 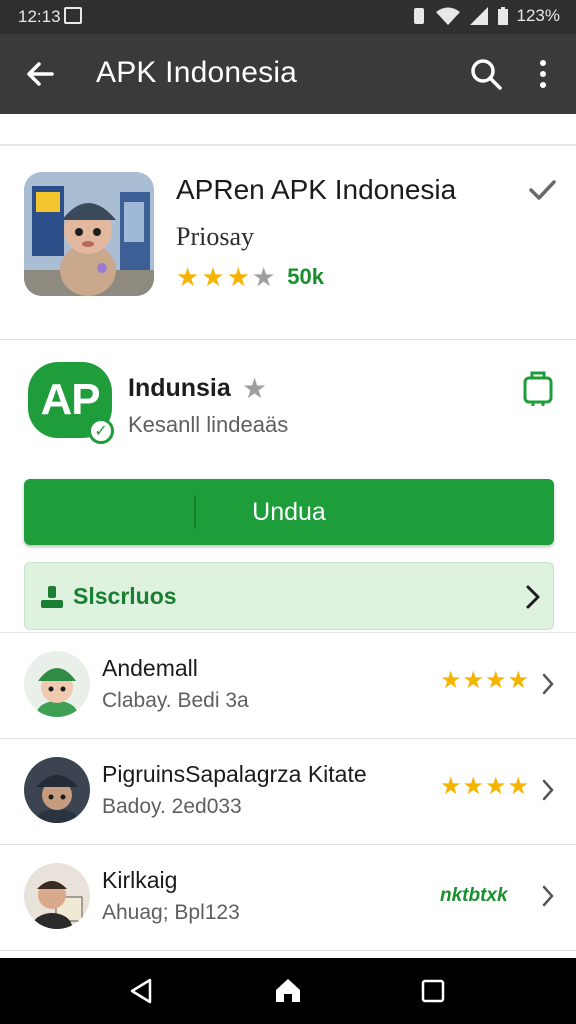 I want to click on status-bar: 12:13 123%, so click(x=288, y=17).